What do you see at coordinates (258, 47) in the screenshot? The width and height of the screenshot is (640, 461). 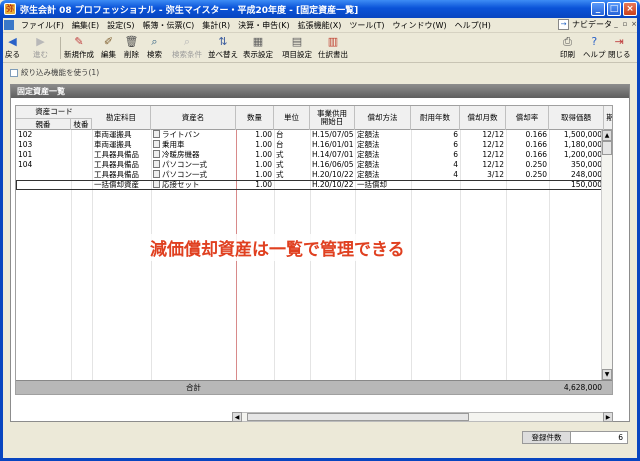 I see `display-settings-button: ▦ 表示設定` at bounding box center [258, 47].